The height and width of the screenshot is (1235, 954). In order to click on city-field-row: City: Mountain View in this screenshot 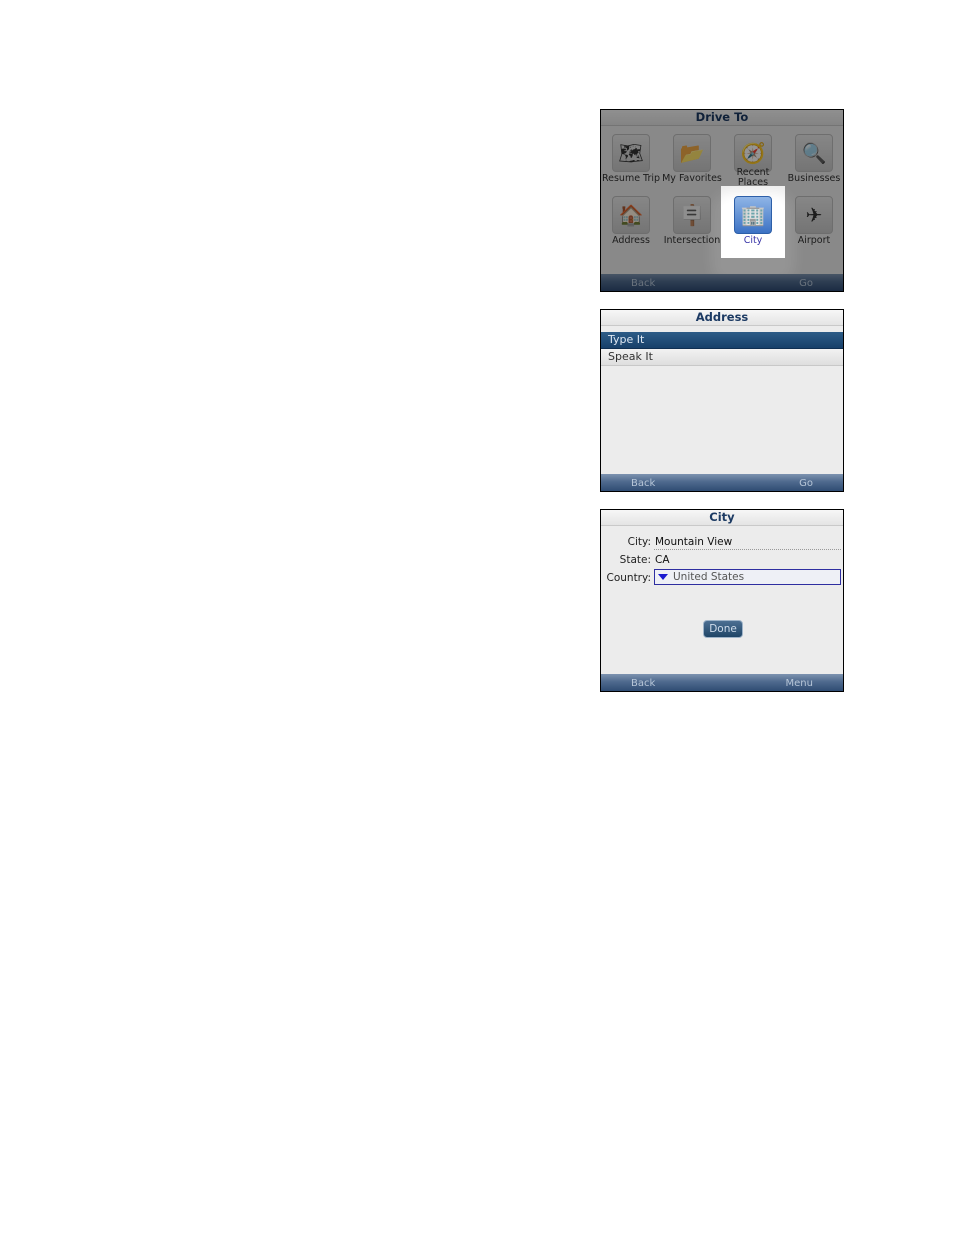, I will do `click(722, 541)`.